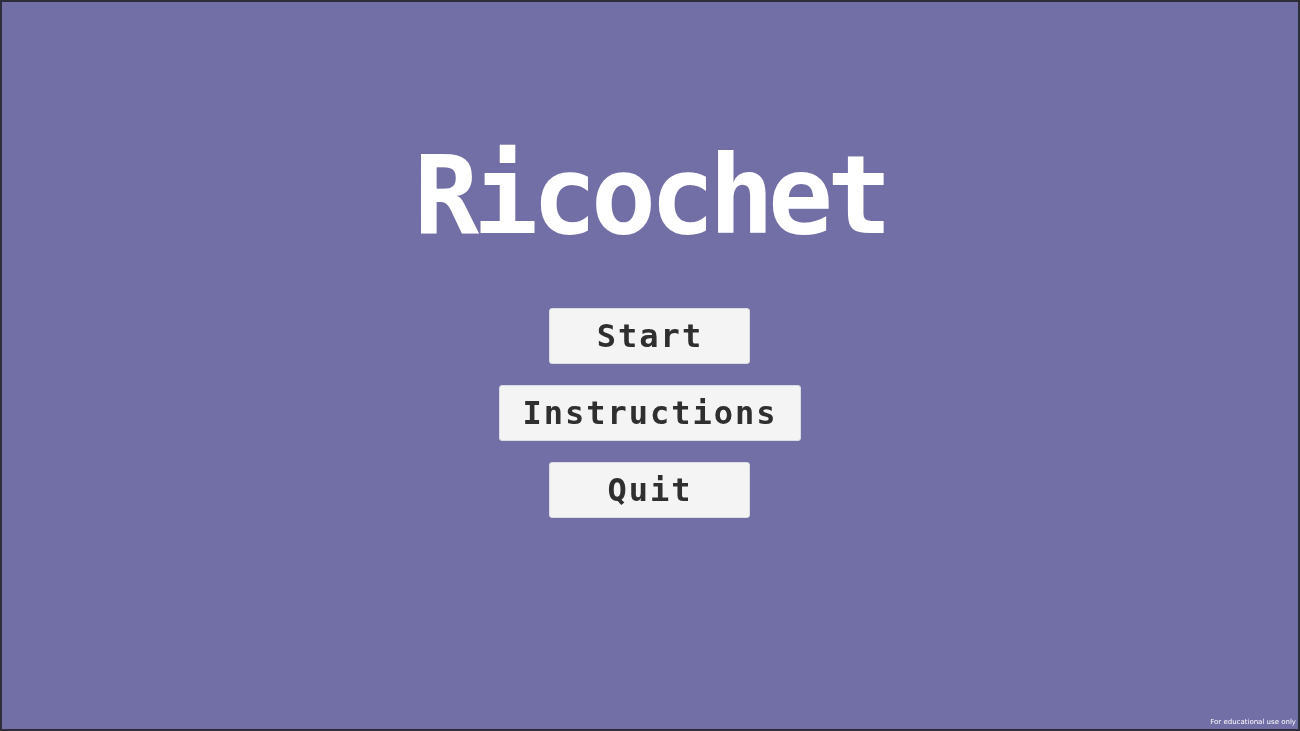 Image resolution: width=1300 pixels, height=731 pixels. I want to click on menu-button: Quit, so click(650, 490).